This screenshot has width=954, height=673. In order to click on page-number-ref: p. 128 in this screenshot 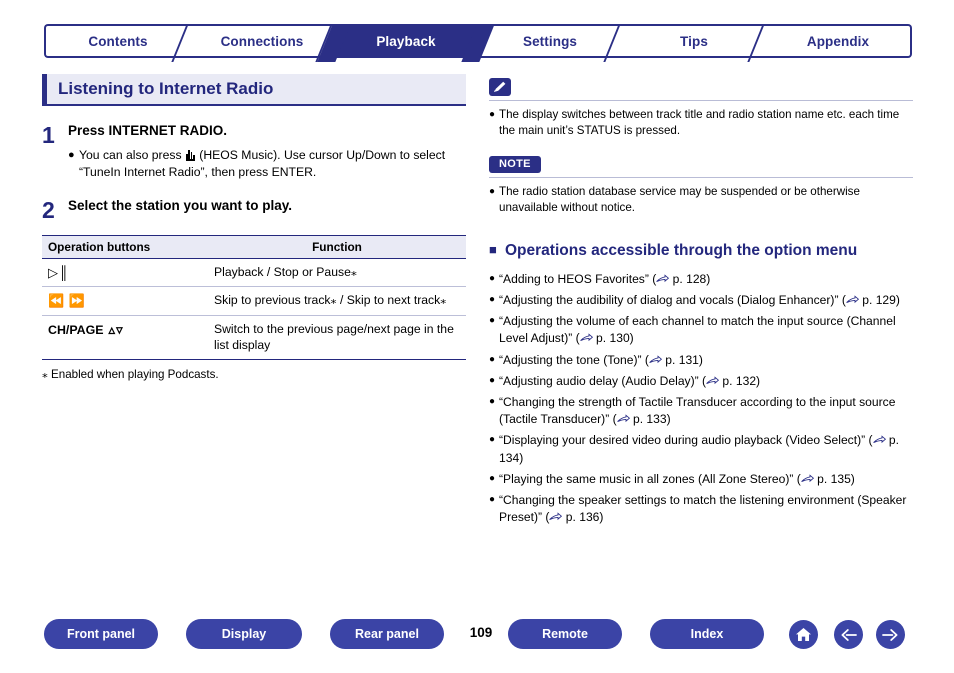, I will do `click(689, 278)`.